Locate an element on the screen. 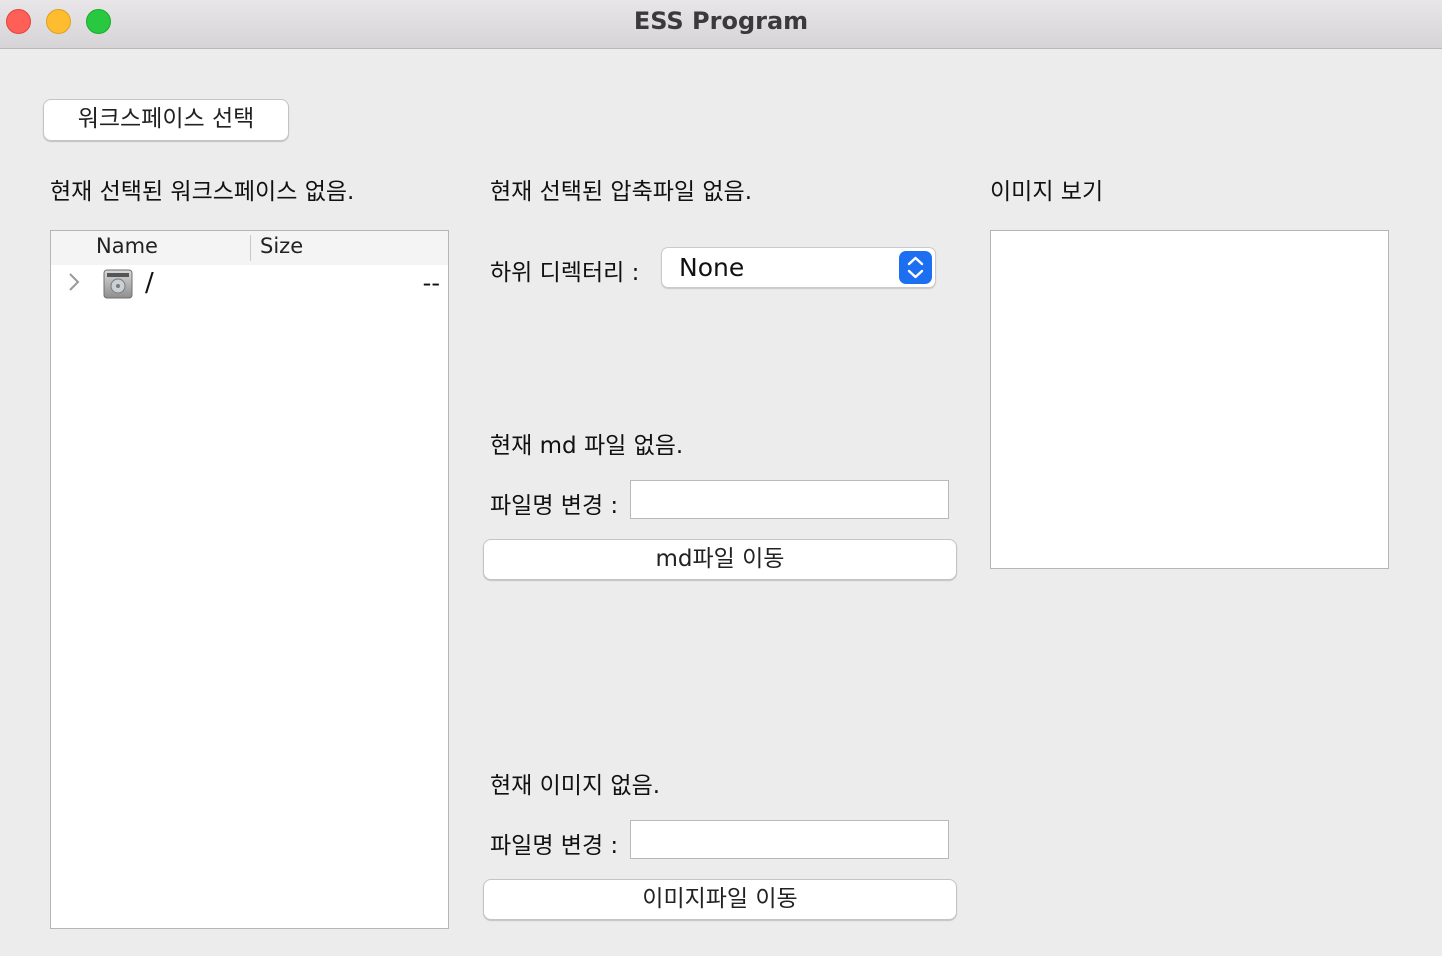 The width and height of the screenshot is (1442, 956). hard-drive-icon is located at coordinates (118, 284).